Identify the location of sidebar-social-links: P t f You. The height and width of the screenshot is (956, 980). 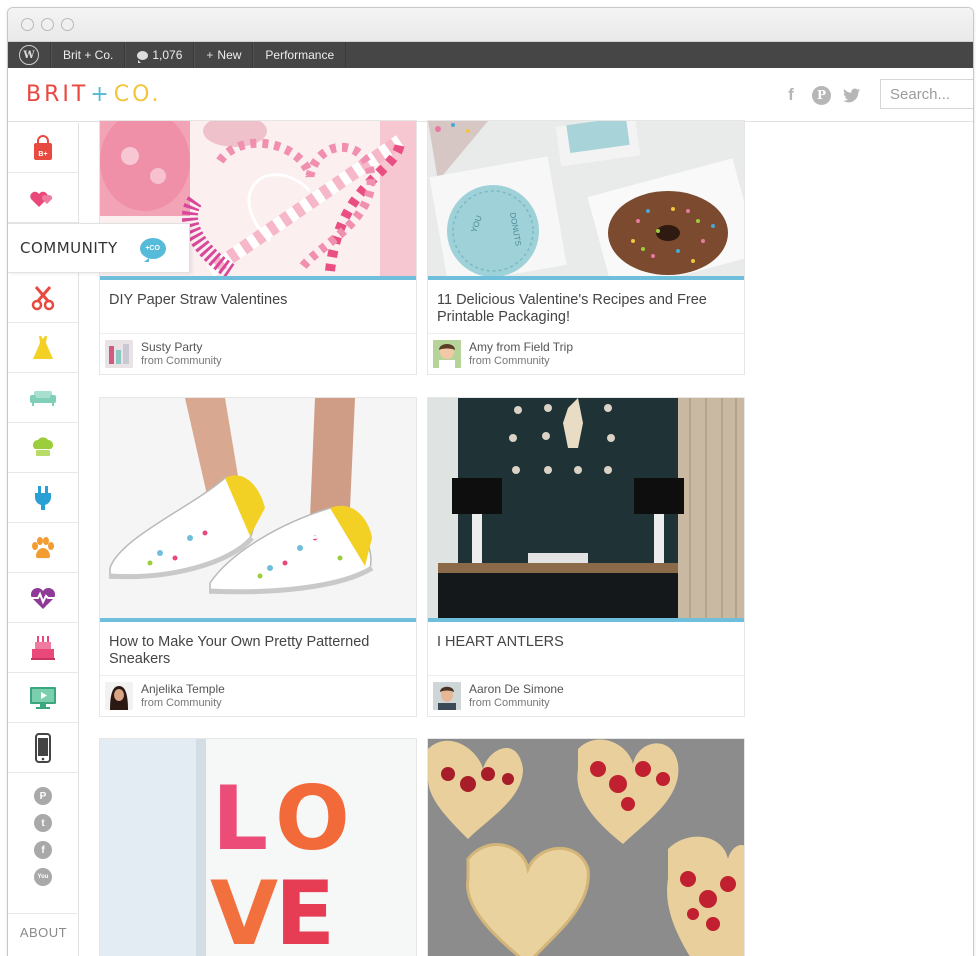
(43, 829).